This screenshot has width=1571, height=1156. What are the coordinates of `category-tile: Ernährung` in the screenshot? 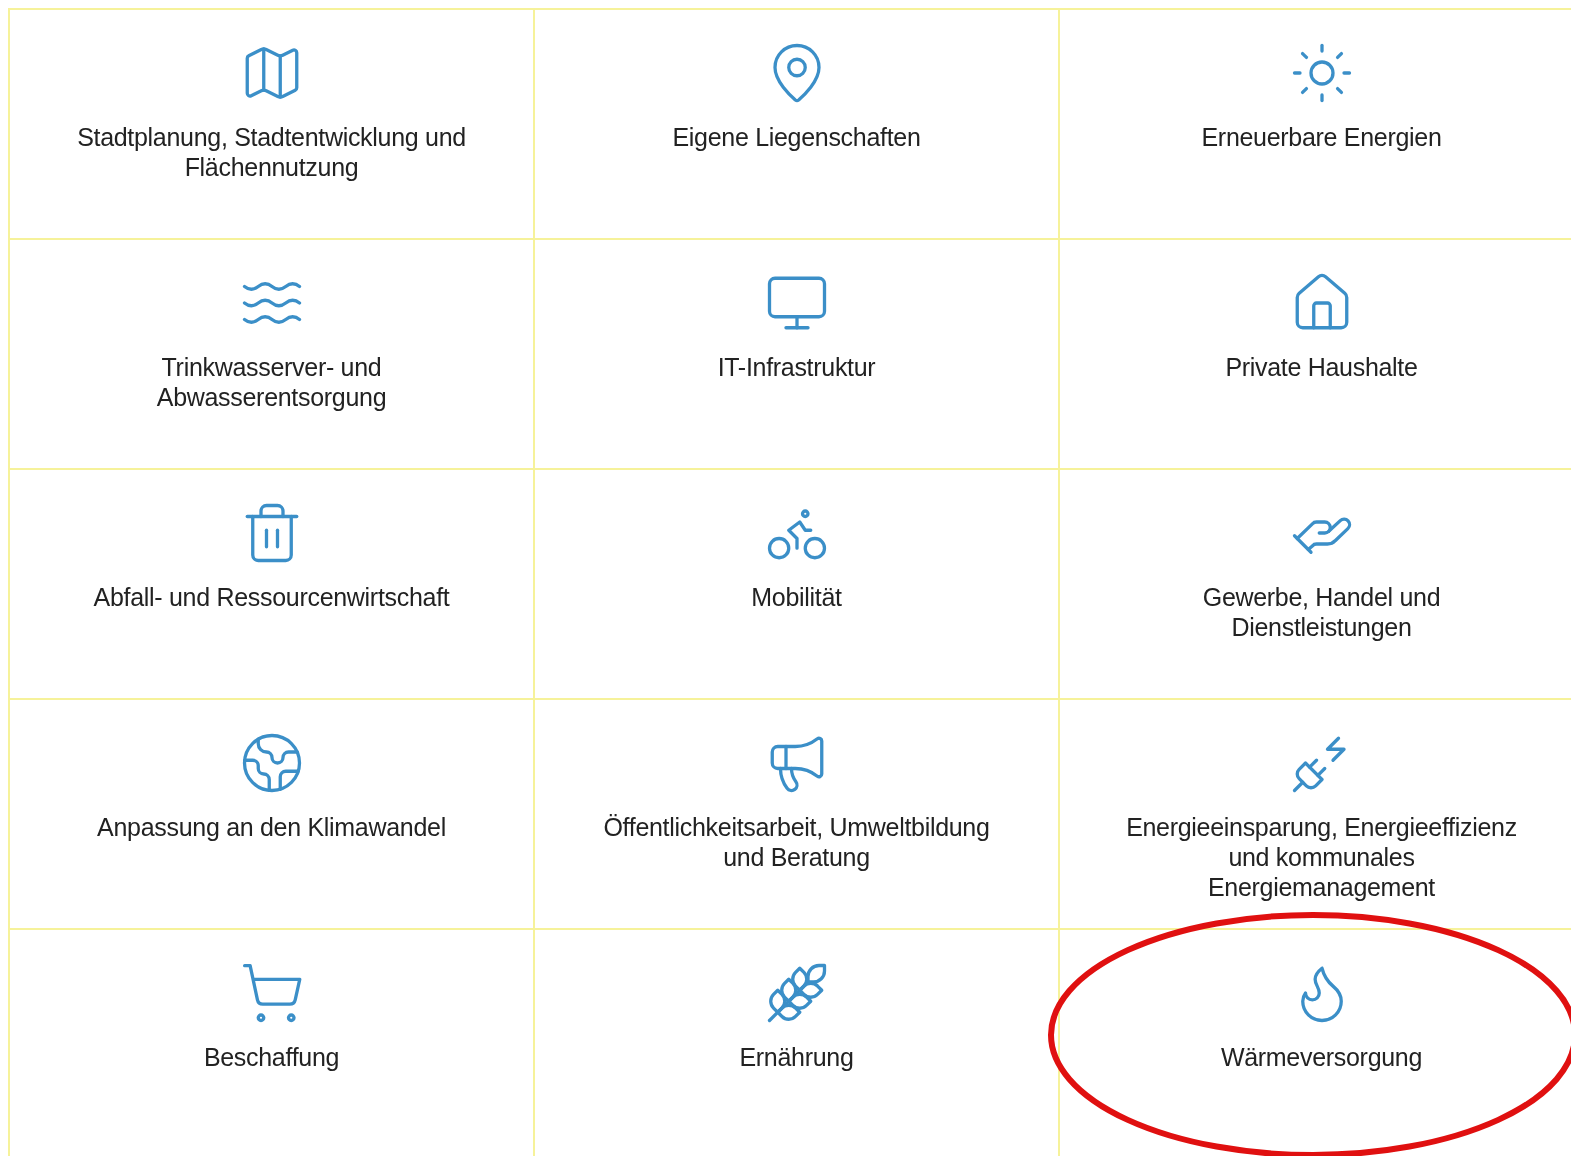 It's located at (797, 1043).